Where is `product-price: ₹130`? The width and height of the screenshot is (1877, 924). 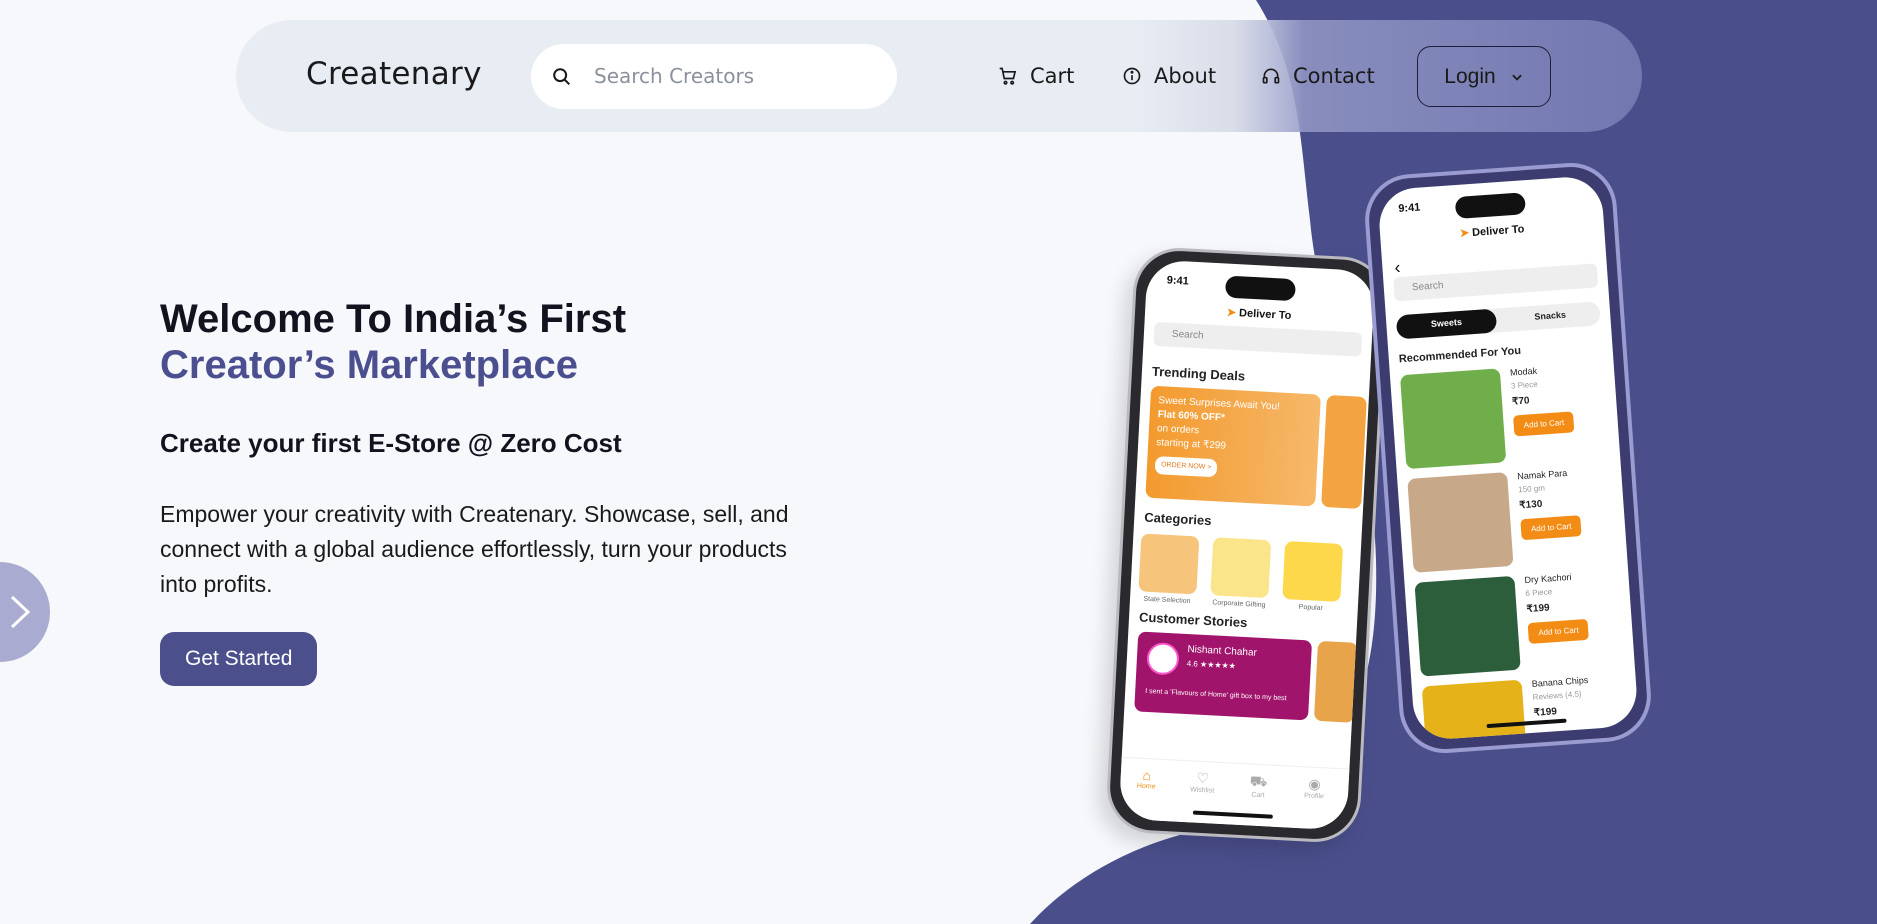 product-price: ₹130 is located at coordinates (1530, 505).